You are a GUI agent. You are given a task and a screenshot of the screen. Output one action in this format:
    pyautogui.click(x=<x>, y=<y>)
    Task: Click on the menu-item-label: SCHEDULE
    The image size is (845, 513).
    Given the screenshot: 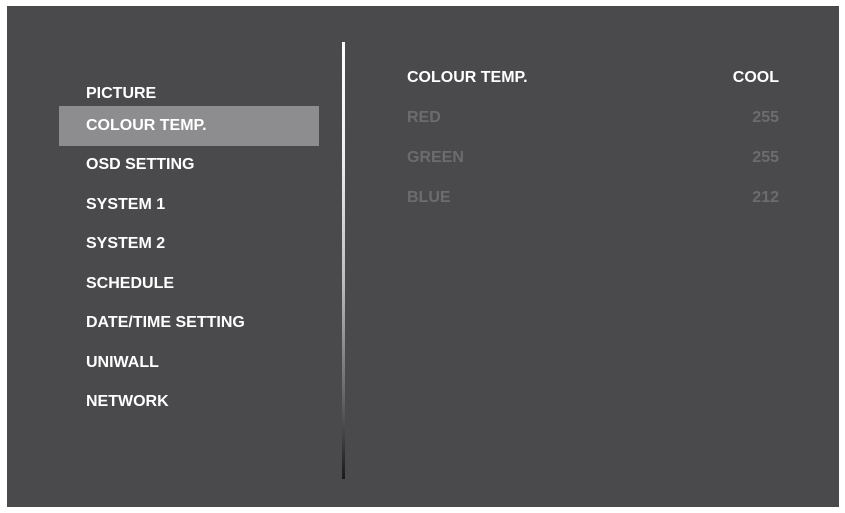 What is the action you would take?
    pyautogui.click(x=130, y=283)
    